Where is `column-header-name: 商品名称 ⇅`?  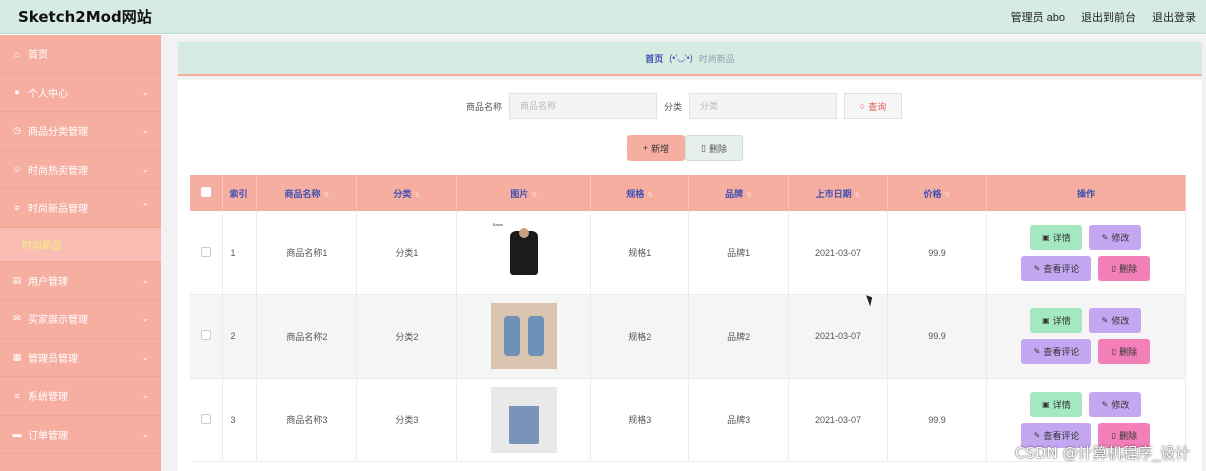 column-header-name: 商品名称 ⇅ is located at coordinates (307, 193).